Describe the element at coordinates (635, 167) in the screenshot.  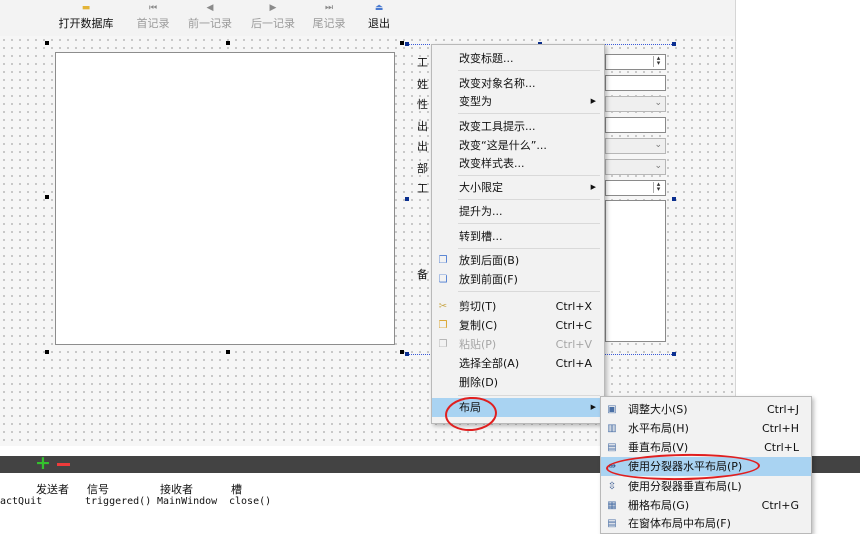
I see `department-combo: ⌄` at that location.